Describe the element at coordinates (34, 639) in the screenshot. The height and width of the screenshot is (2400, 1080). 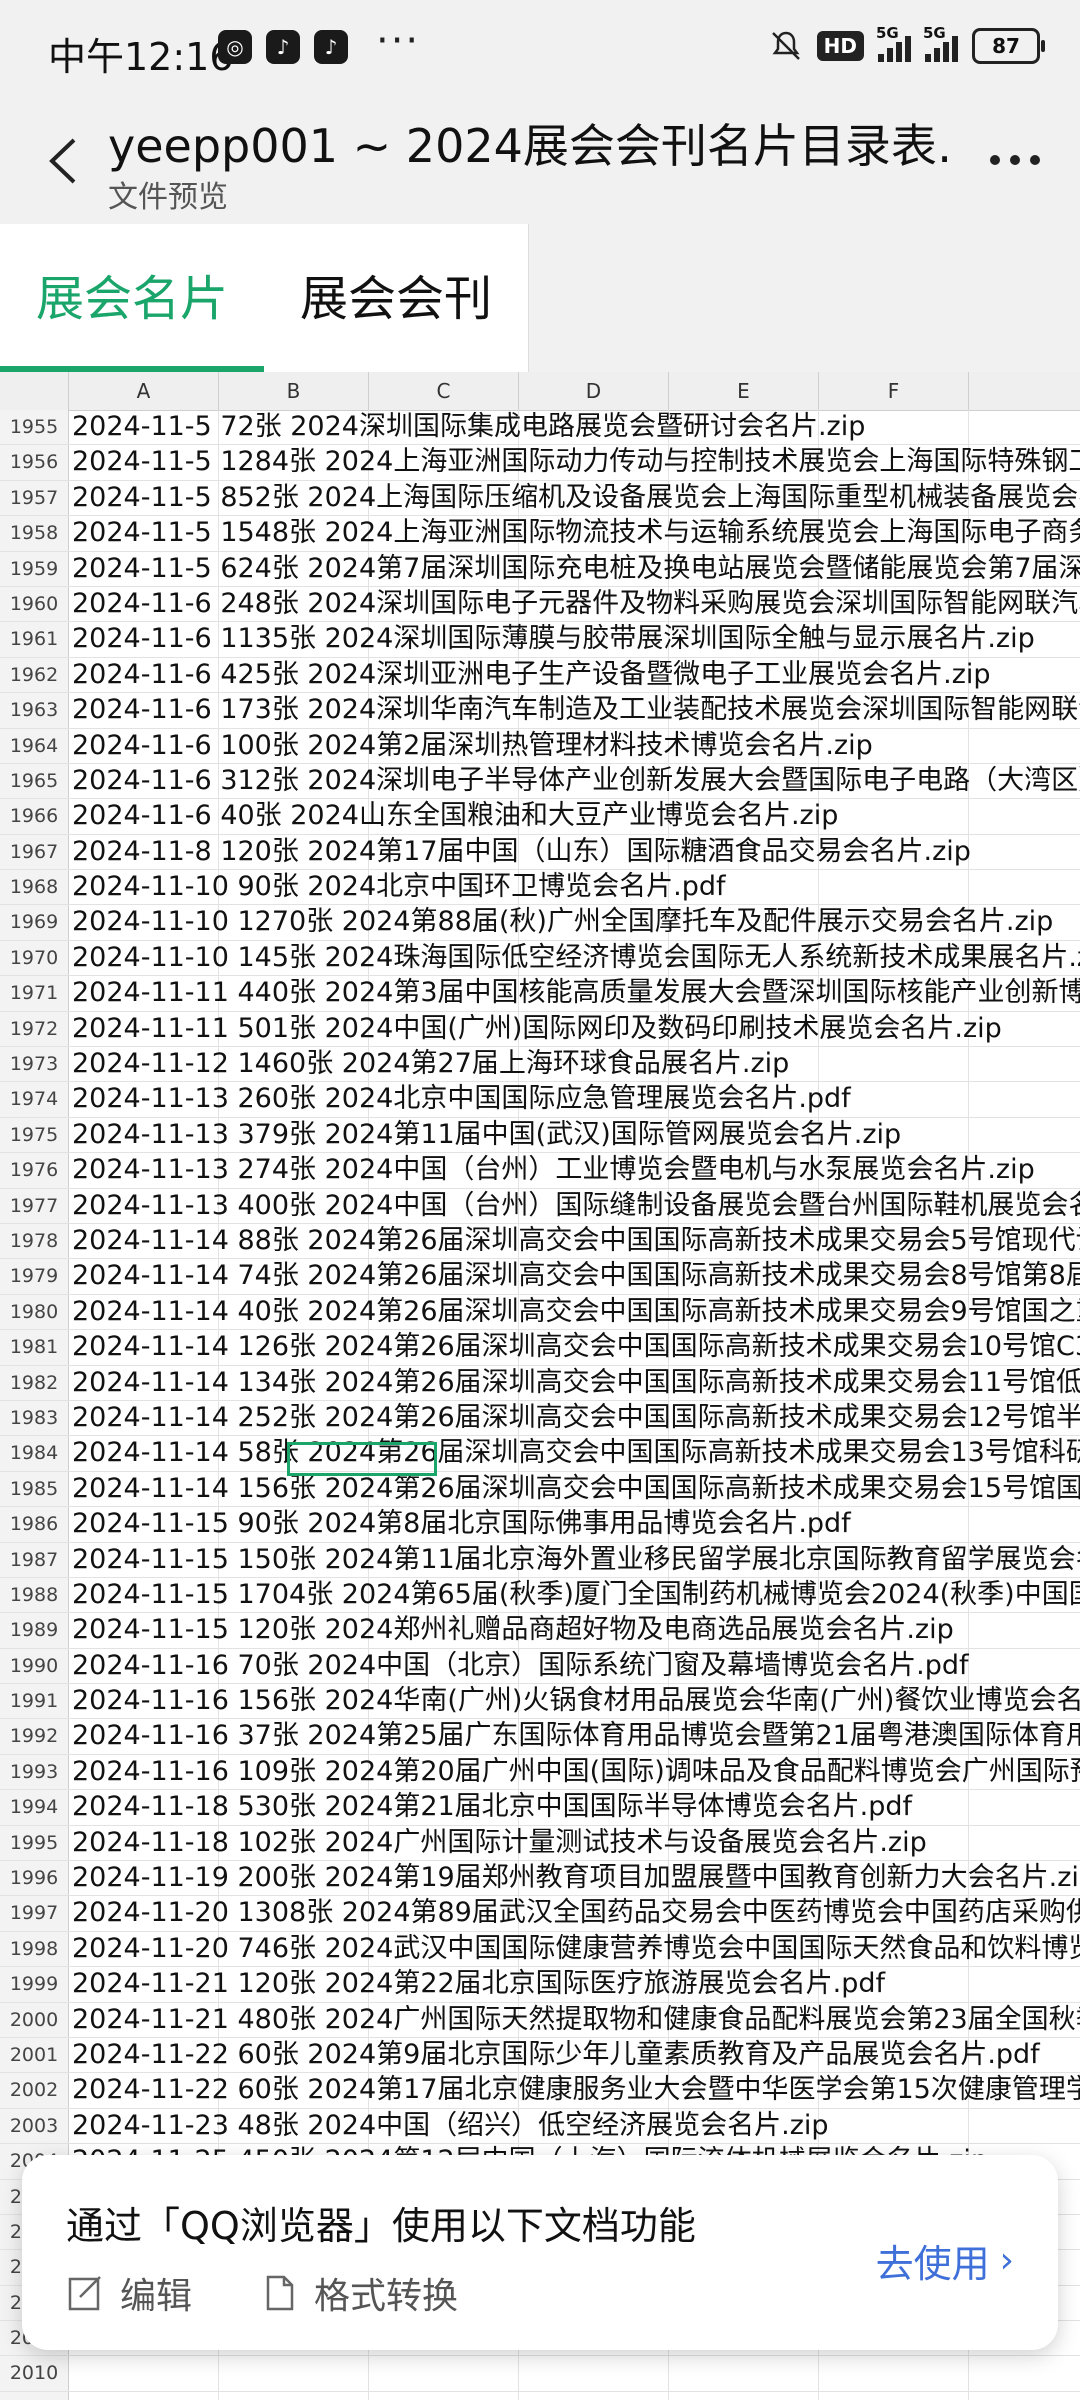
I see `row-number: 1961` at that location.